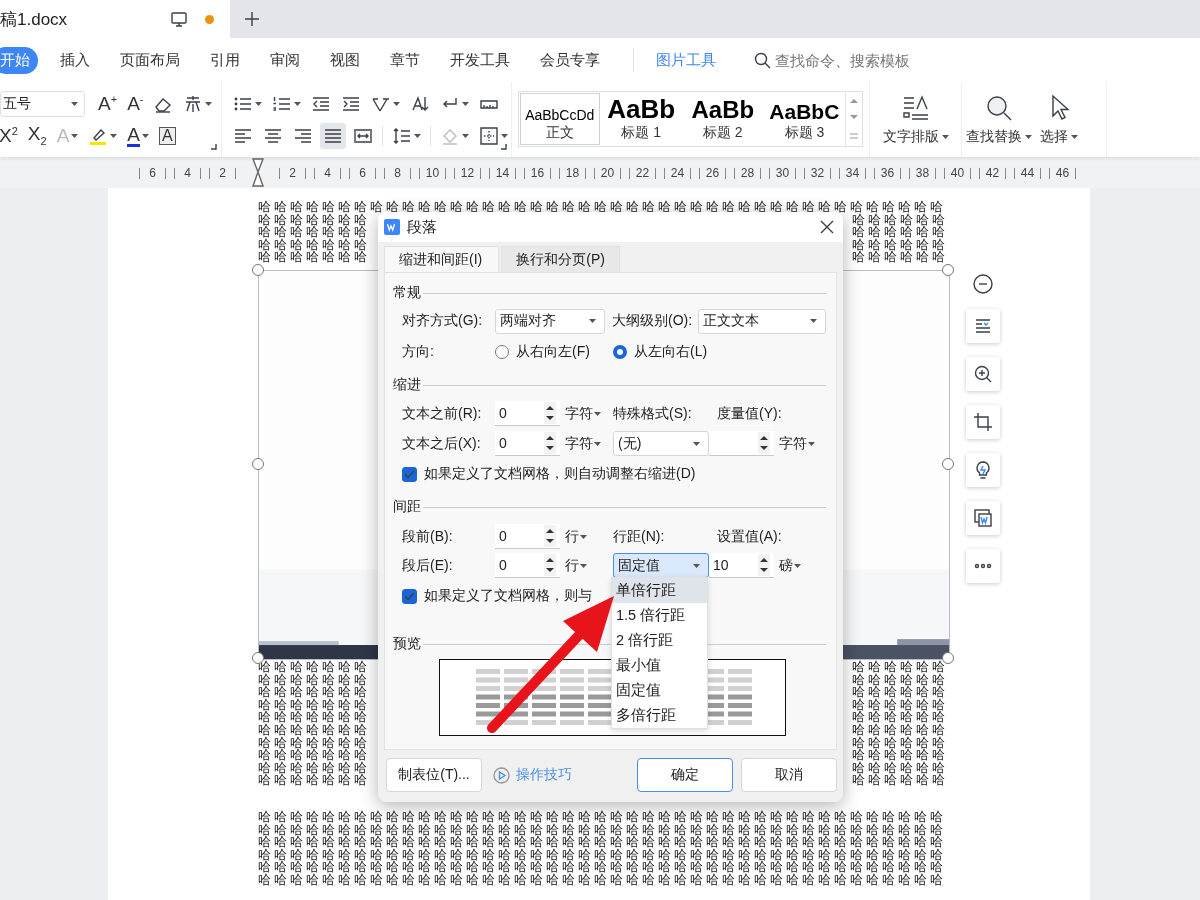 The image size is (1200, 900). Describe the element at coordinates (741, 443) in the screenshot. I see `spin-field` at that location.